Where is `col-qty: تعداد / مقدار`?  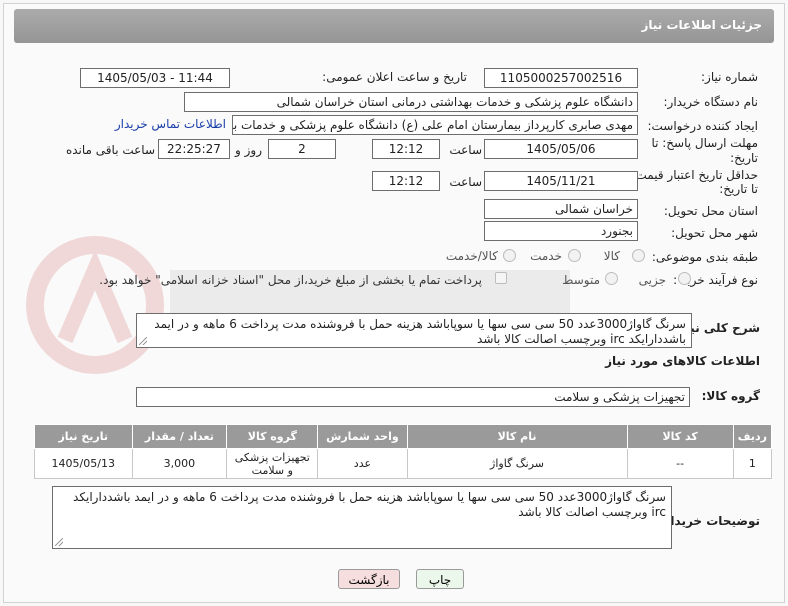
col-qty: تعداد / مقدار is located at coordinates (179, 436).